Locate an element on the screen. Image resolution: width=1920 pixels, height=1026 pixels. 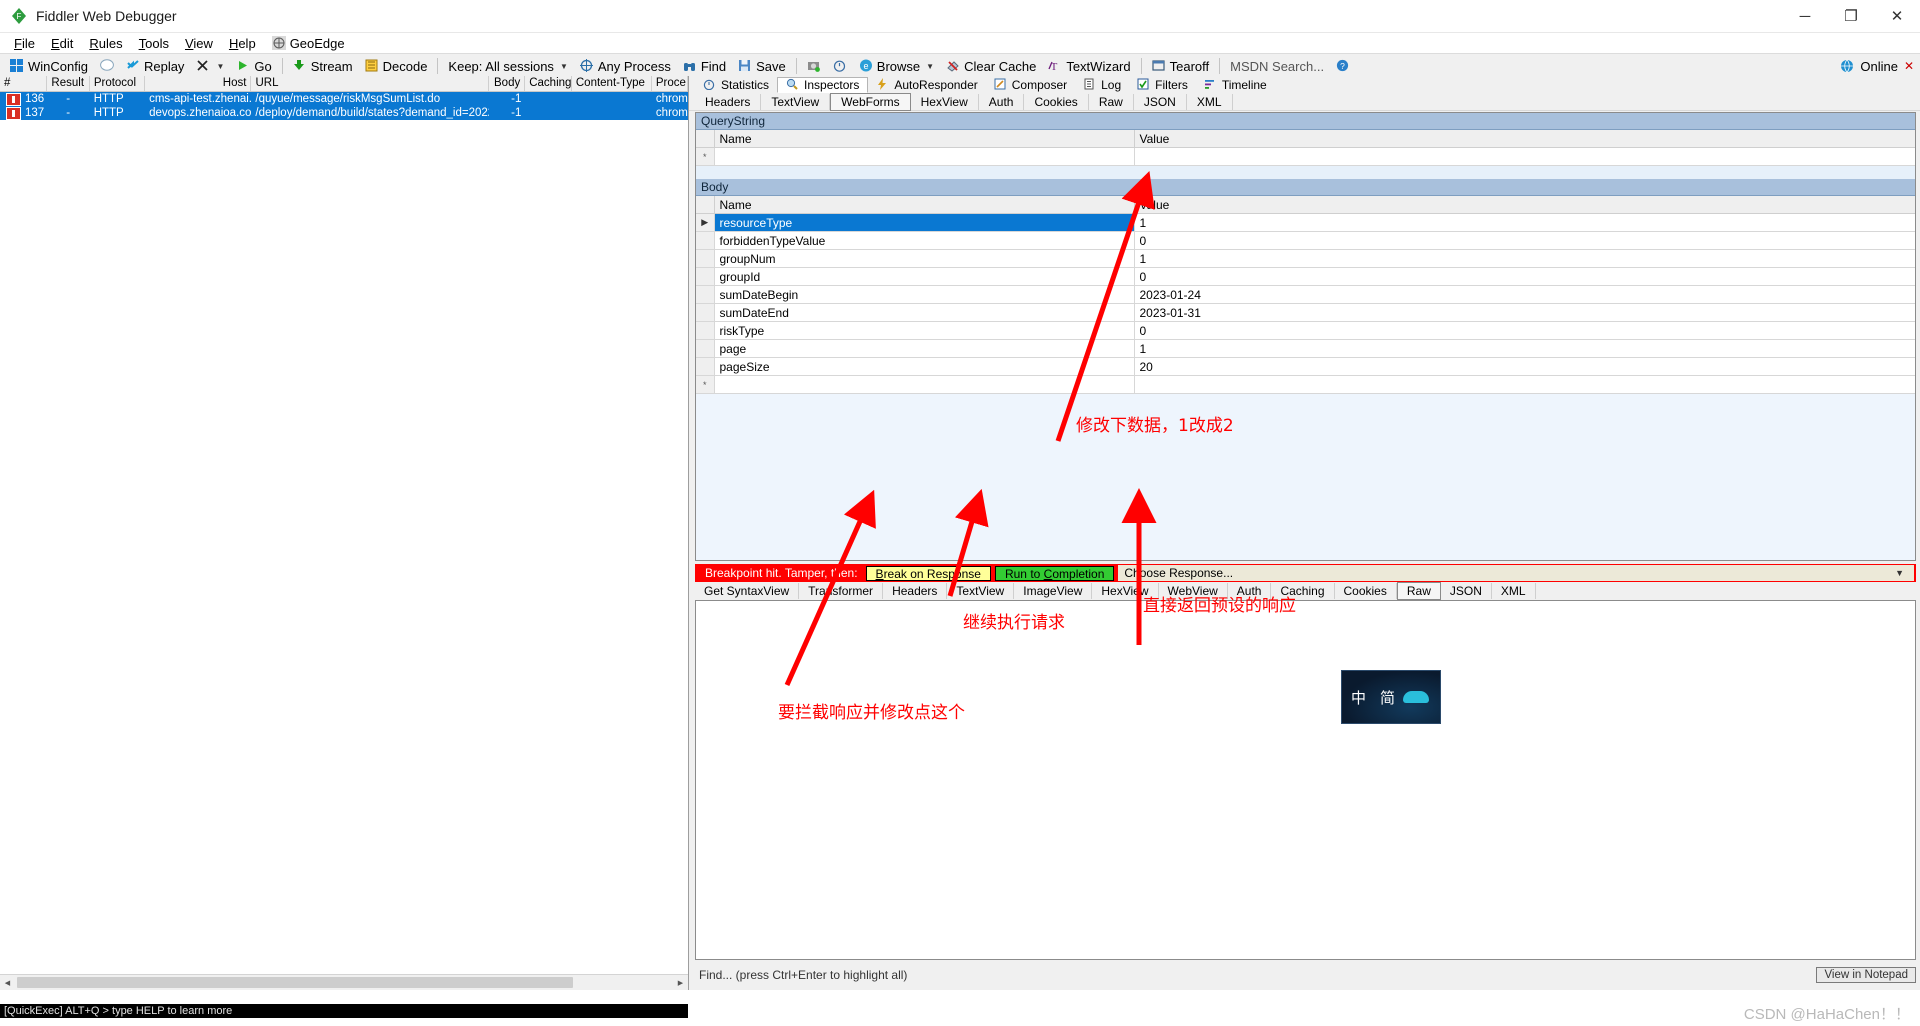
toolbar-go: Go is located at coordinates (253, 66).